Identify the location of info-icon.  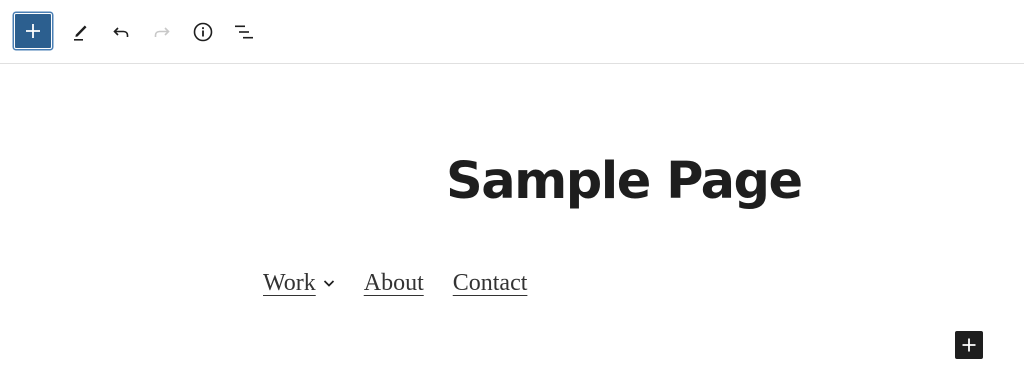
(203, 32).